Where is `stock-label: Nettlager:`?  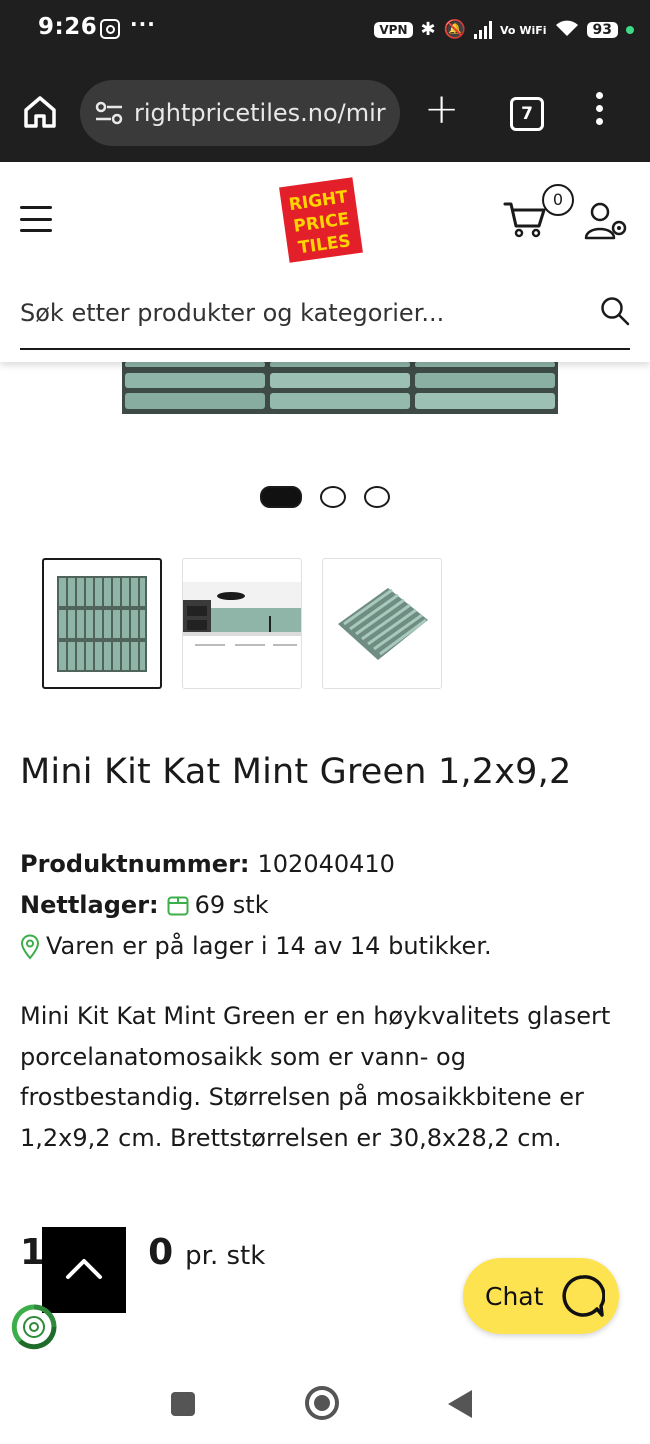 stock-label: Nettlager: is located at coordinates (89, 905).